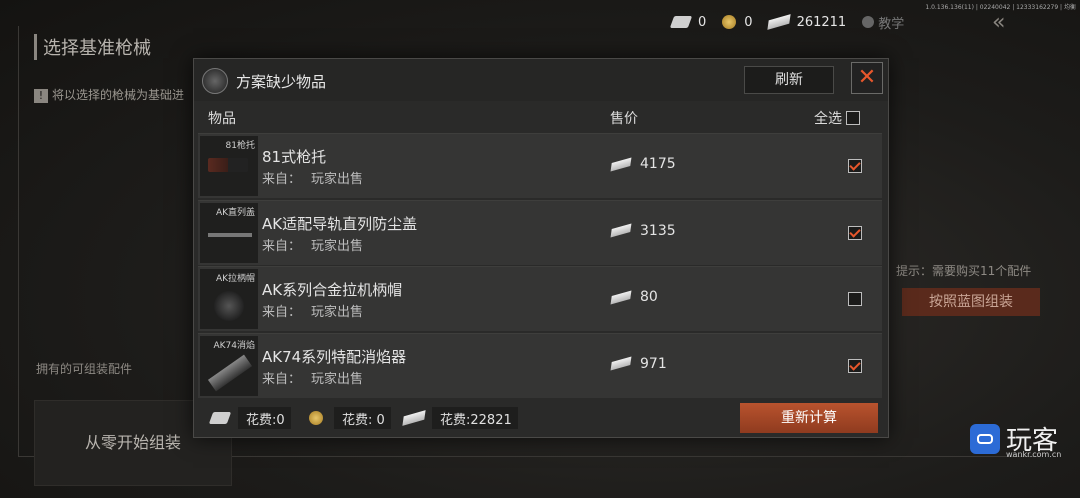 Image resolution: width=1080 pixels, height=498 pixels. Describe the element at coordinates (457, 418) in the screenshot. I see `cost-cash: 花费:22821` at that location.